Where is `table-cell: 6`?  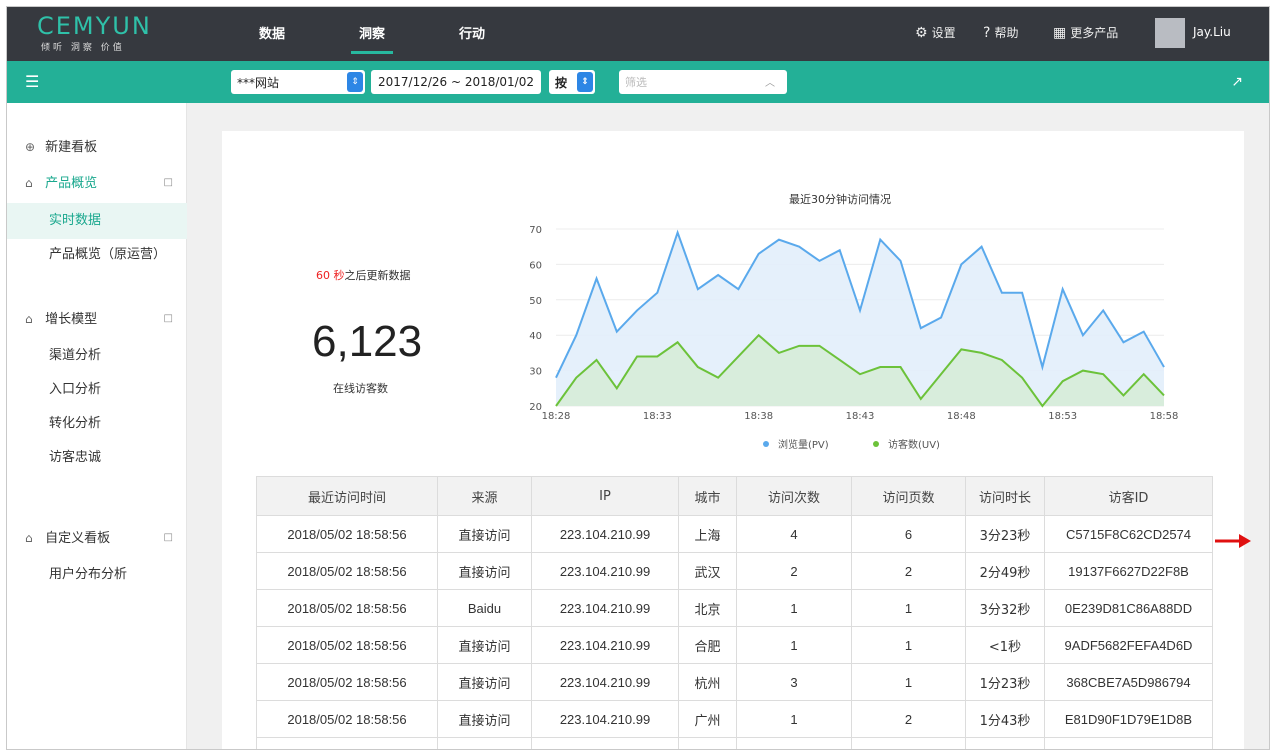 table-cell: 6 is located at coordinates (908, 534).